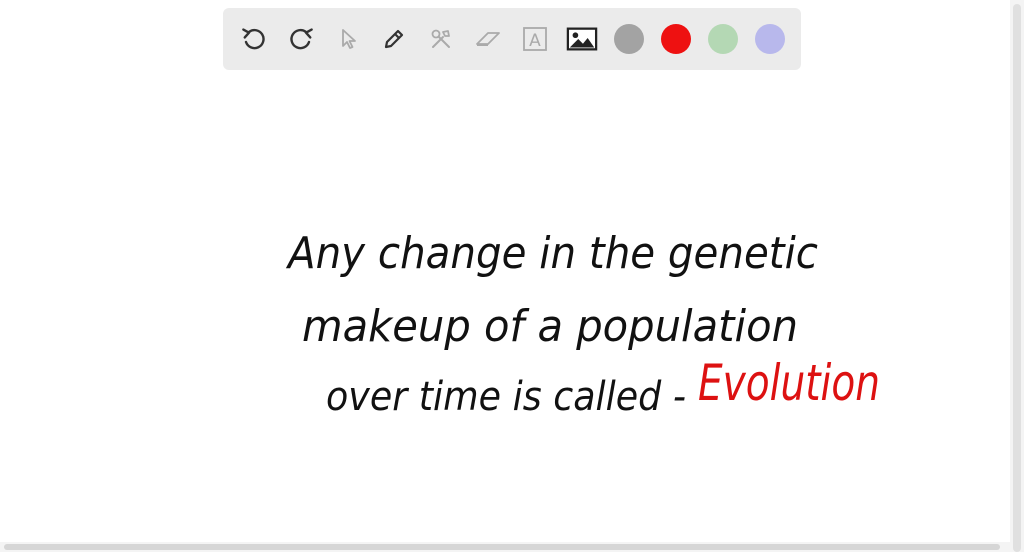  Describe the element at coordinates (551, 253) in the screenshot. I see `handwritten-line-1: Any change in the genetic` at that location.